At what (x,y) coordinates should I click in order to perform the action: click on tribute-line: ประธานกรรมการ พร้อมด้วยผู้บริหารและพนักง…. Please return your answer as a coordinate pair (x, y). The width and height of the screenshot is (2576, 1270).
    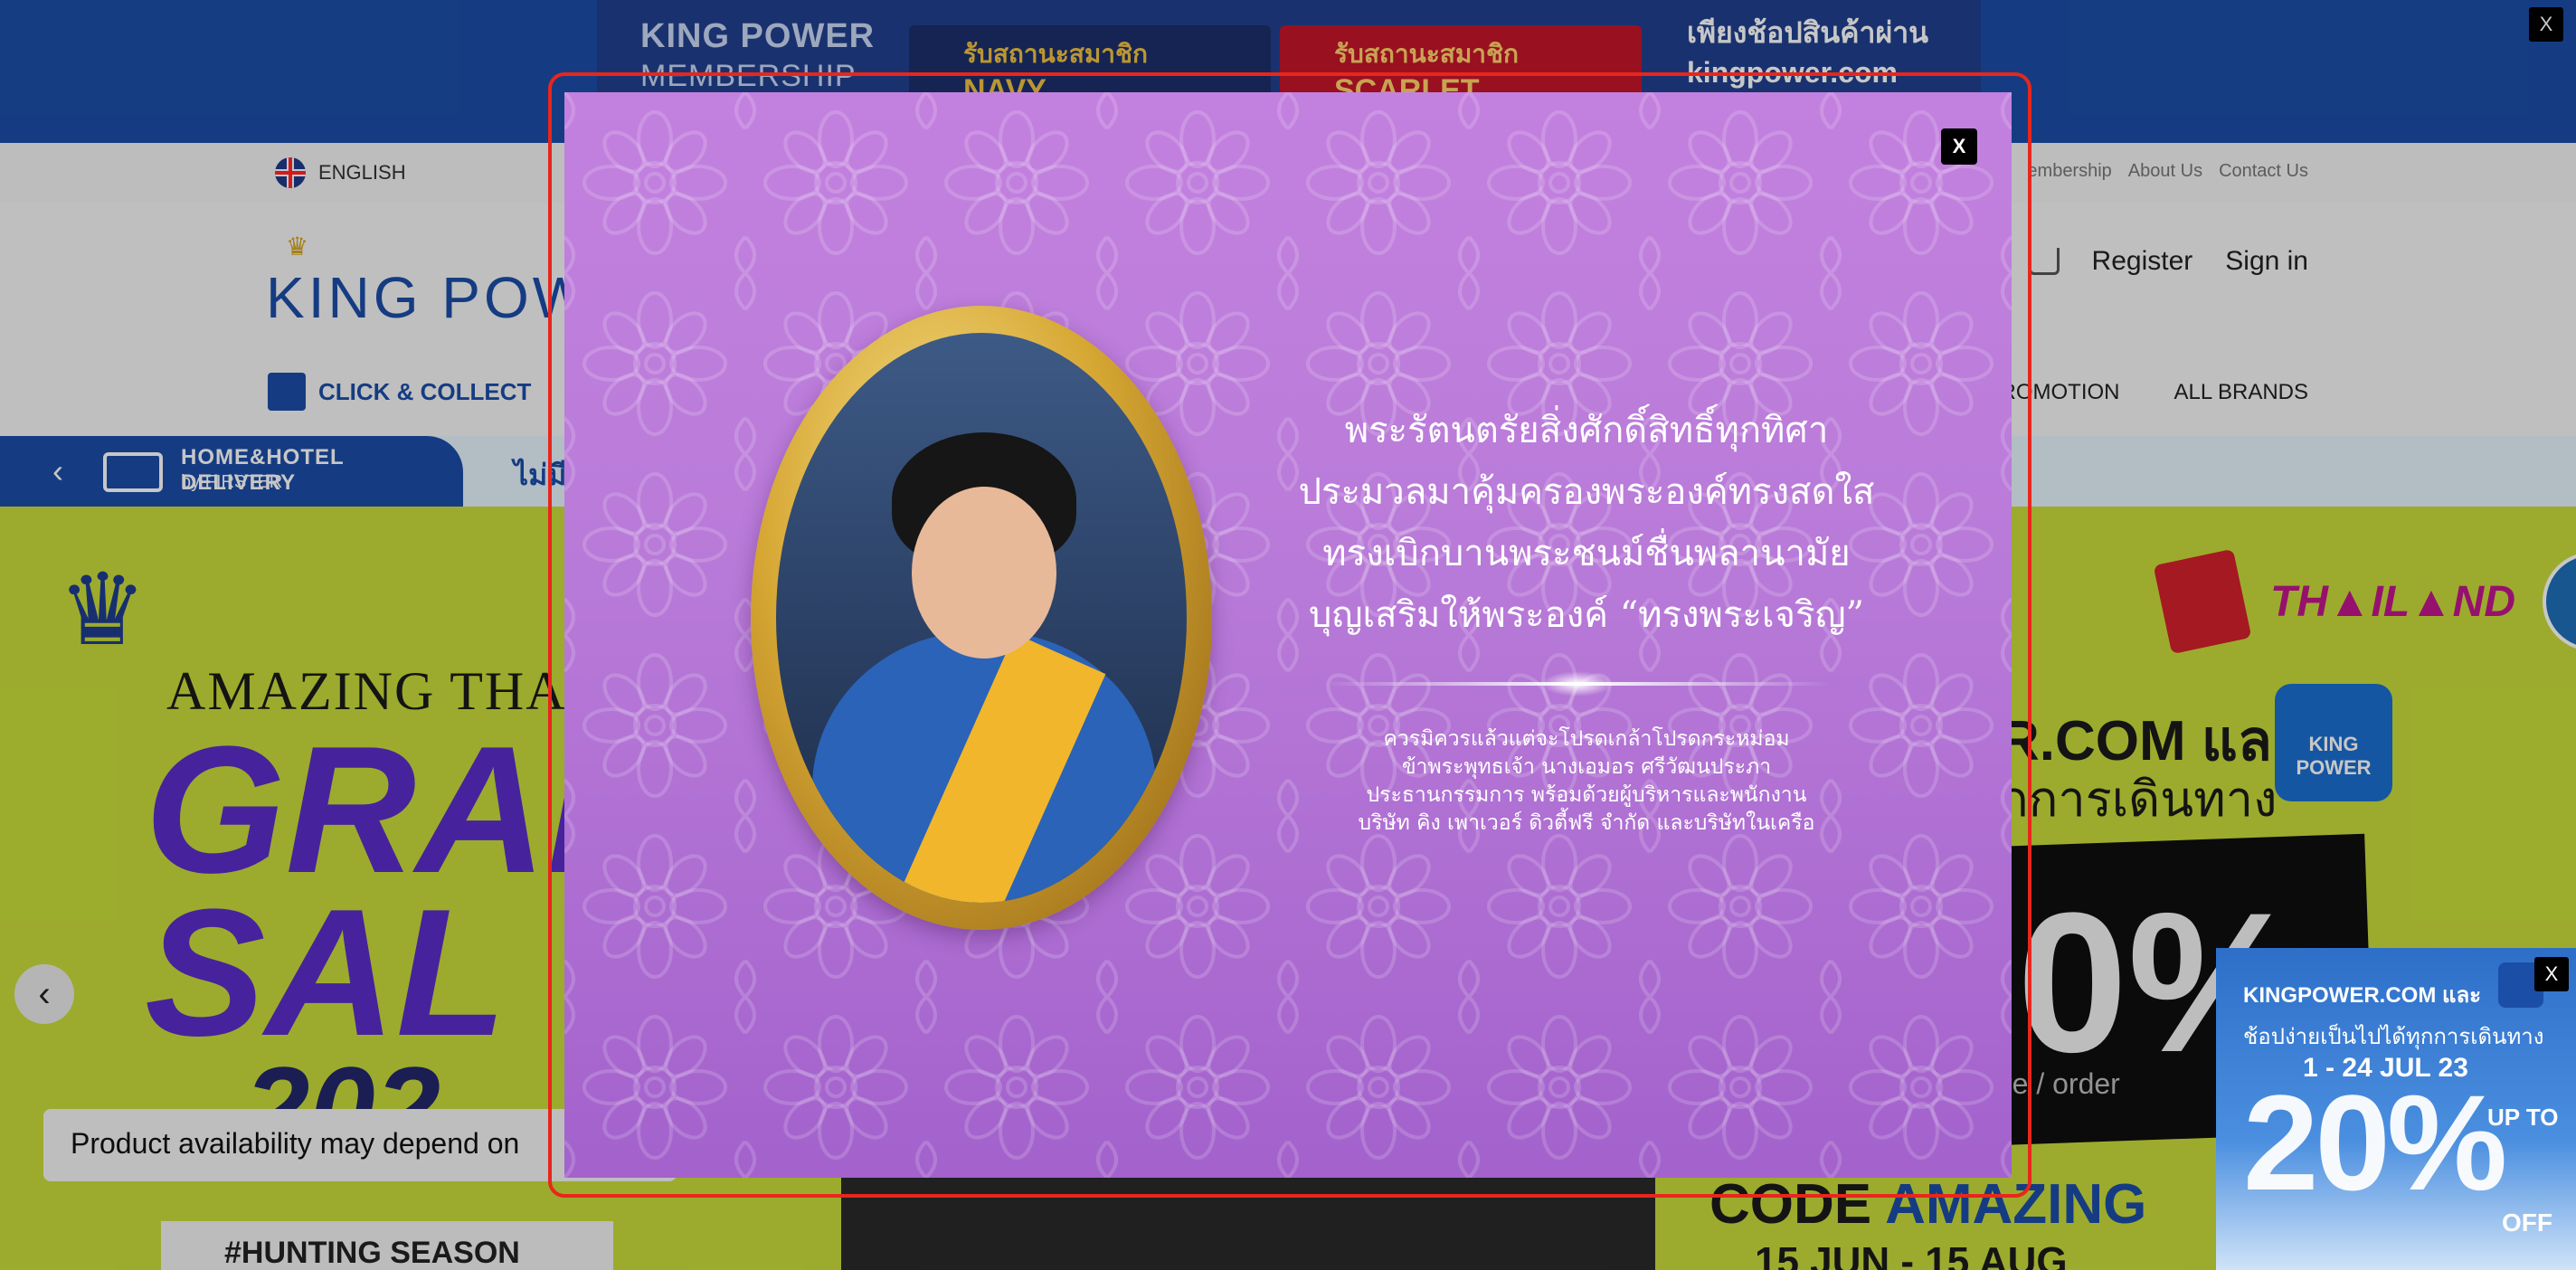
    Looking at the image, I should click on (1586, 795).